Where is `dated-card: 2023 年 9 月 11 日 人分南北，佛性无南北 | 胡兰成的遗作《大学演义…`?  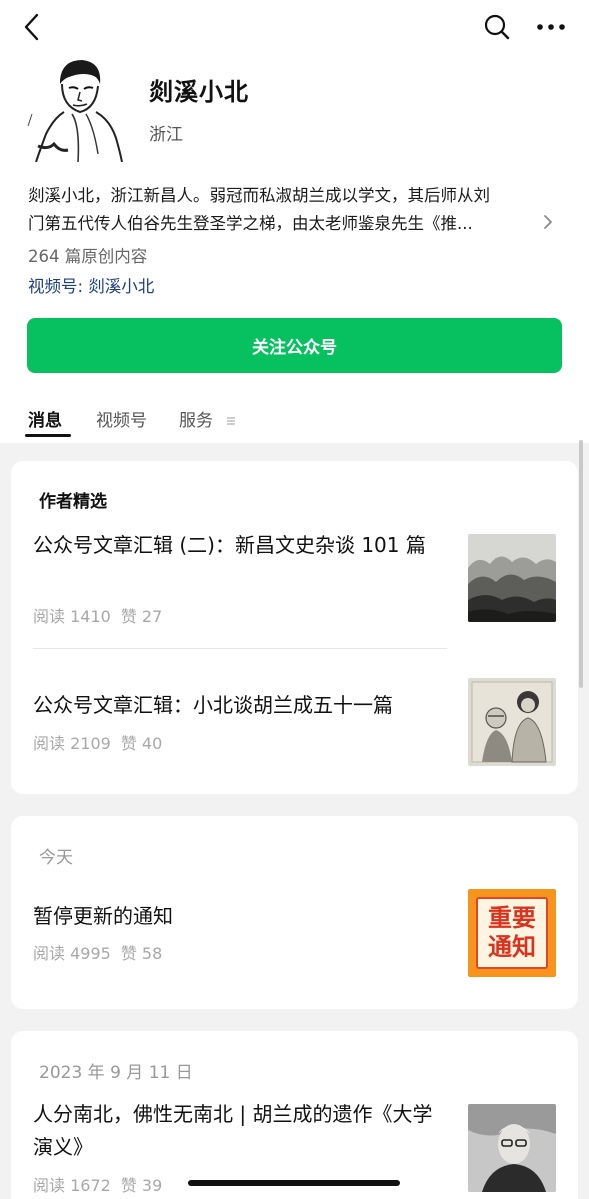 dated-card: 2023 年 9 月 11 日 人分南北，佛性无南北 | 胡兰成的遗作《大学演义… is located at coordinates (294, 1115).